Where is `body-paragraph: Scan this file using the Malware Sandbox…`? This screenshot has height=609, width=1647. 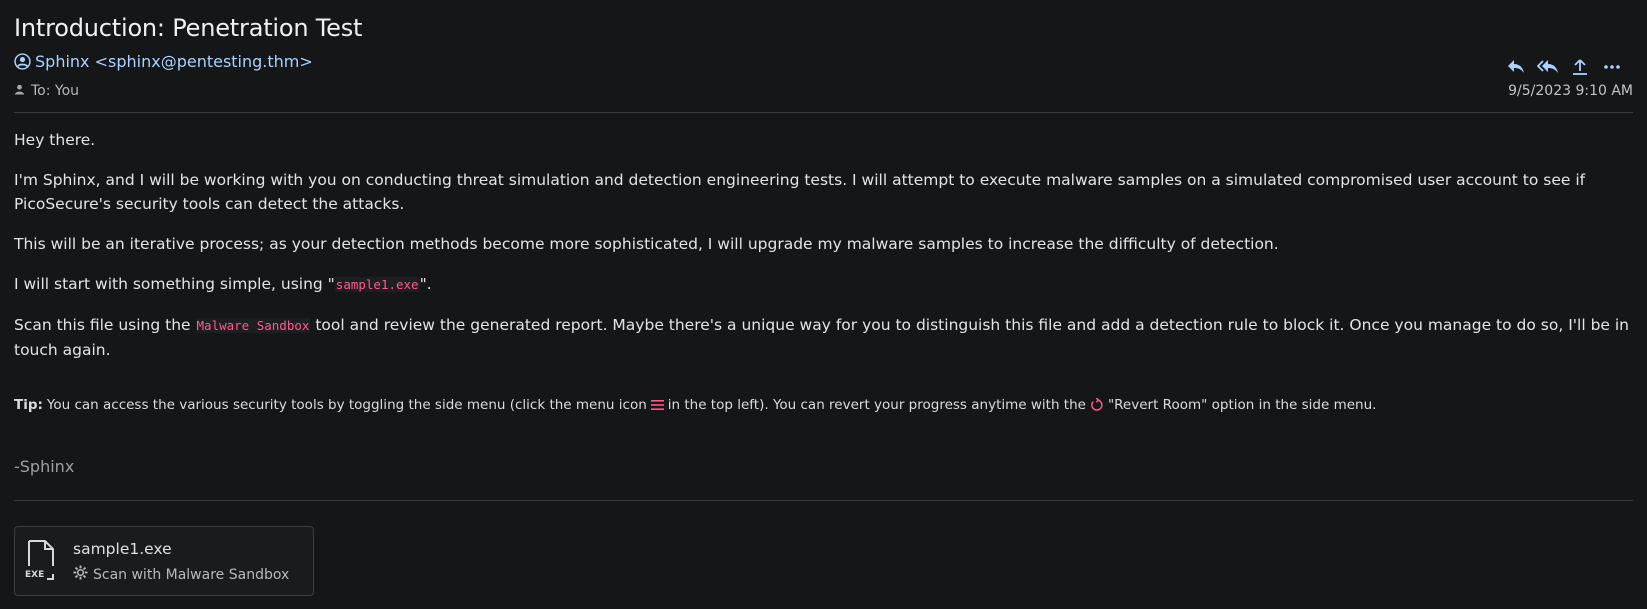
body-paragraph: Scan this file using the Malware Sandbox… is located at coordinates (823, 337).